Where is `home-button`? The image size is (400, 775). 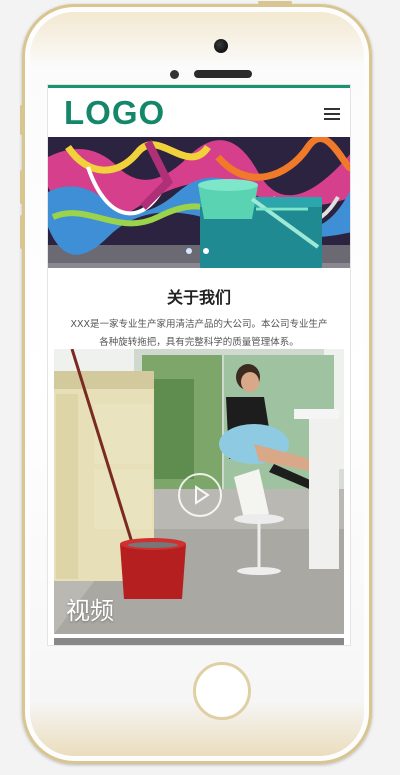 home-button is located at coordinates (222, 691).